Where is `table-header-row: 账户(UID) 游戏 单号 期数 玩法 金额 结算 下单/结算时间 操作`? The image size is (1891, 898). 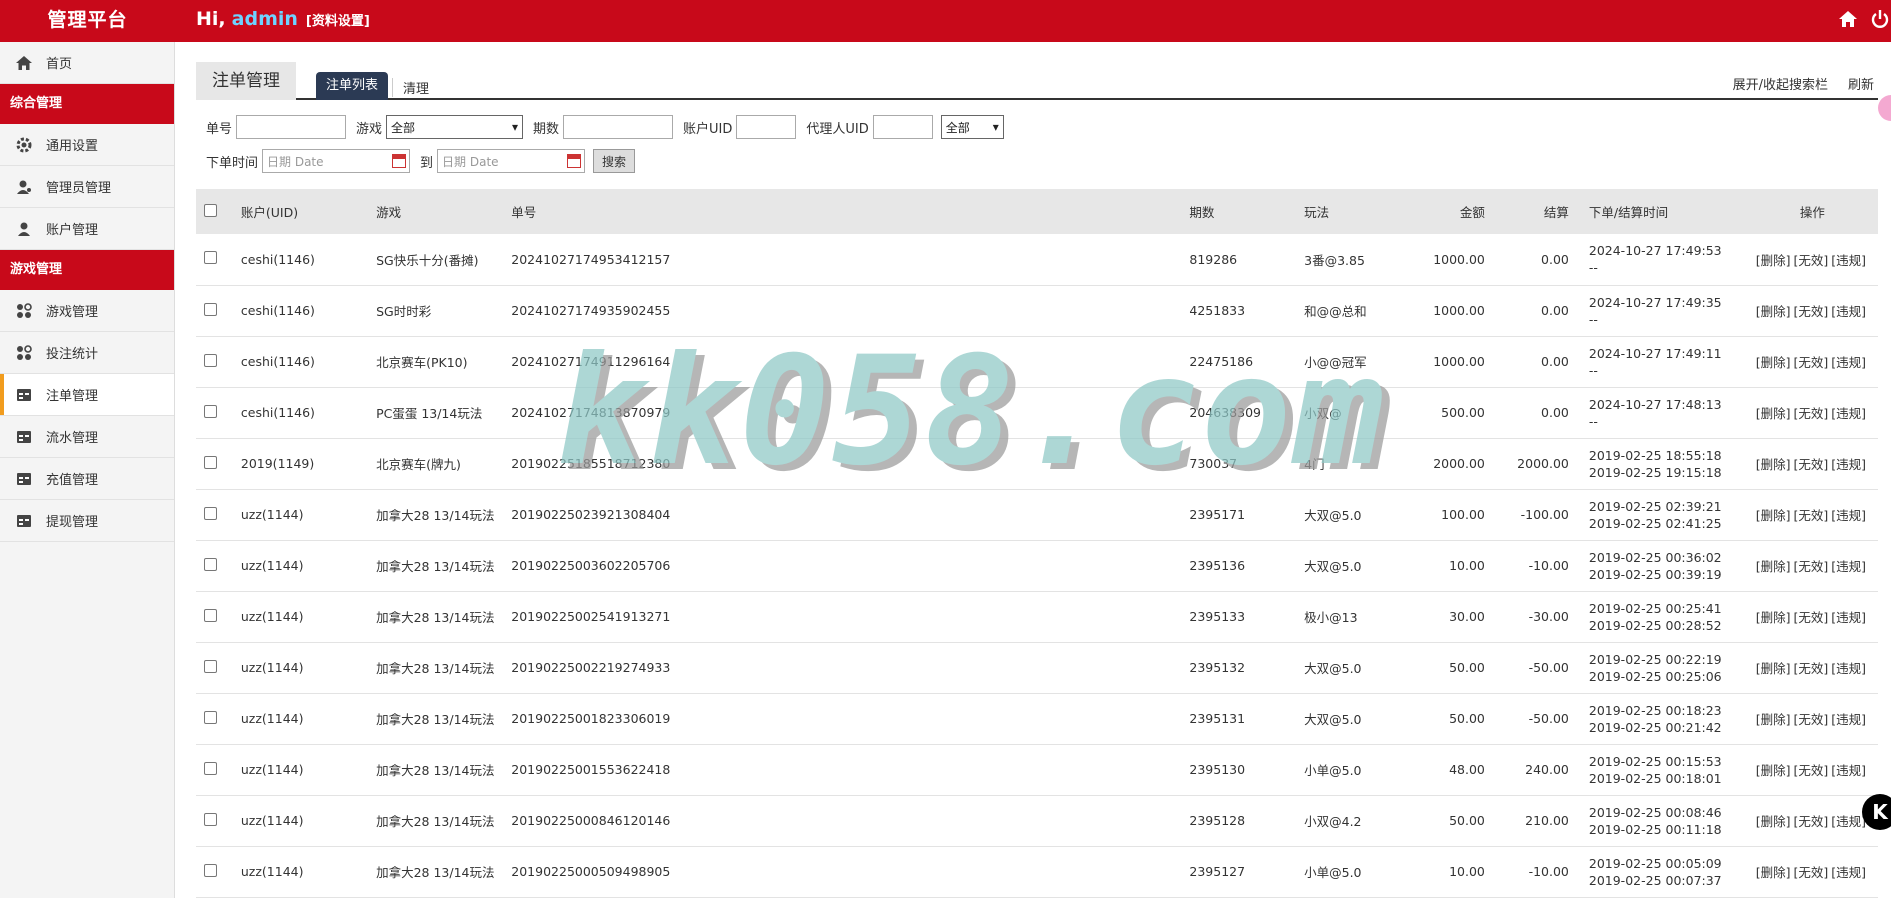 table-header-row: 账户(UID) 游戏 单号 期数 玩法 金额 结算 下单/结算时间 操作 is located at coordinates (1037, 211).